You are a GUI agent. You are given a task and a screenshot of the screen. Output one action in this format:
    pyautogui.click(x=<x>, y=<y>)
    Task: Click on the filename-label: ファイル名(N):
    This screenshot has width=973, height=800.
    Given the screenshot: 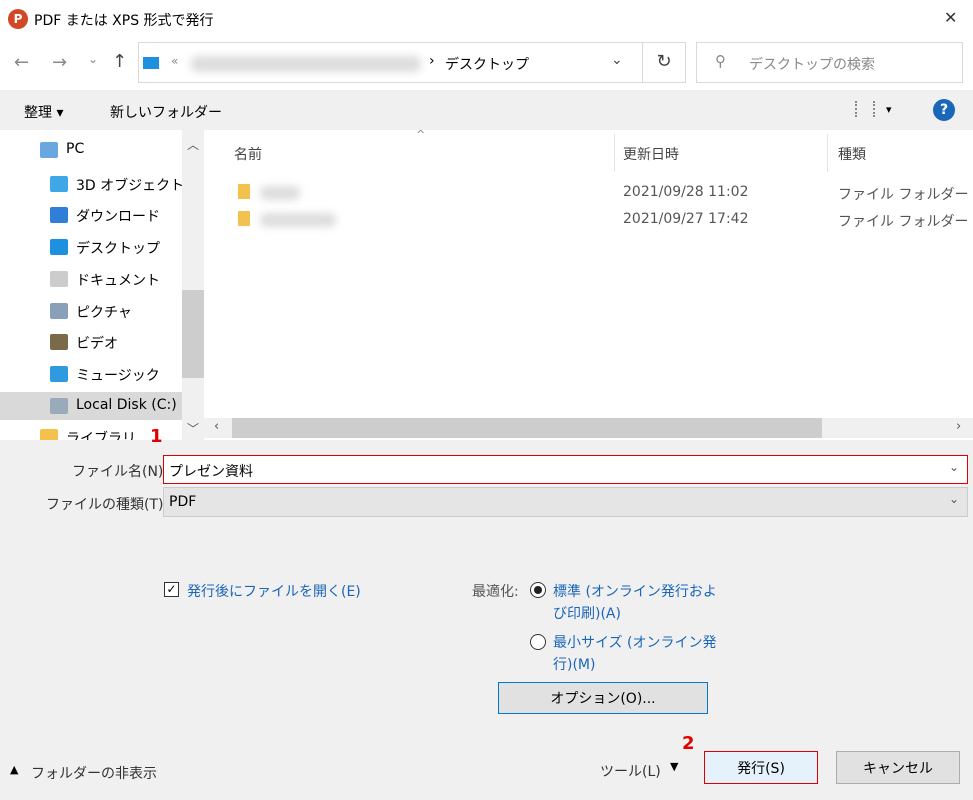 What is the action you would take?
    pyautogui.click(x=120, y=472)
    